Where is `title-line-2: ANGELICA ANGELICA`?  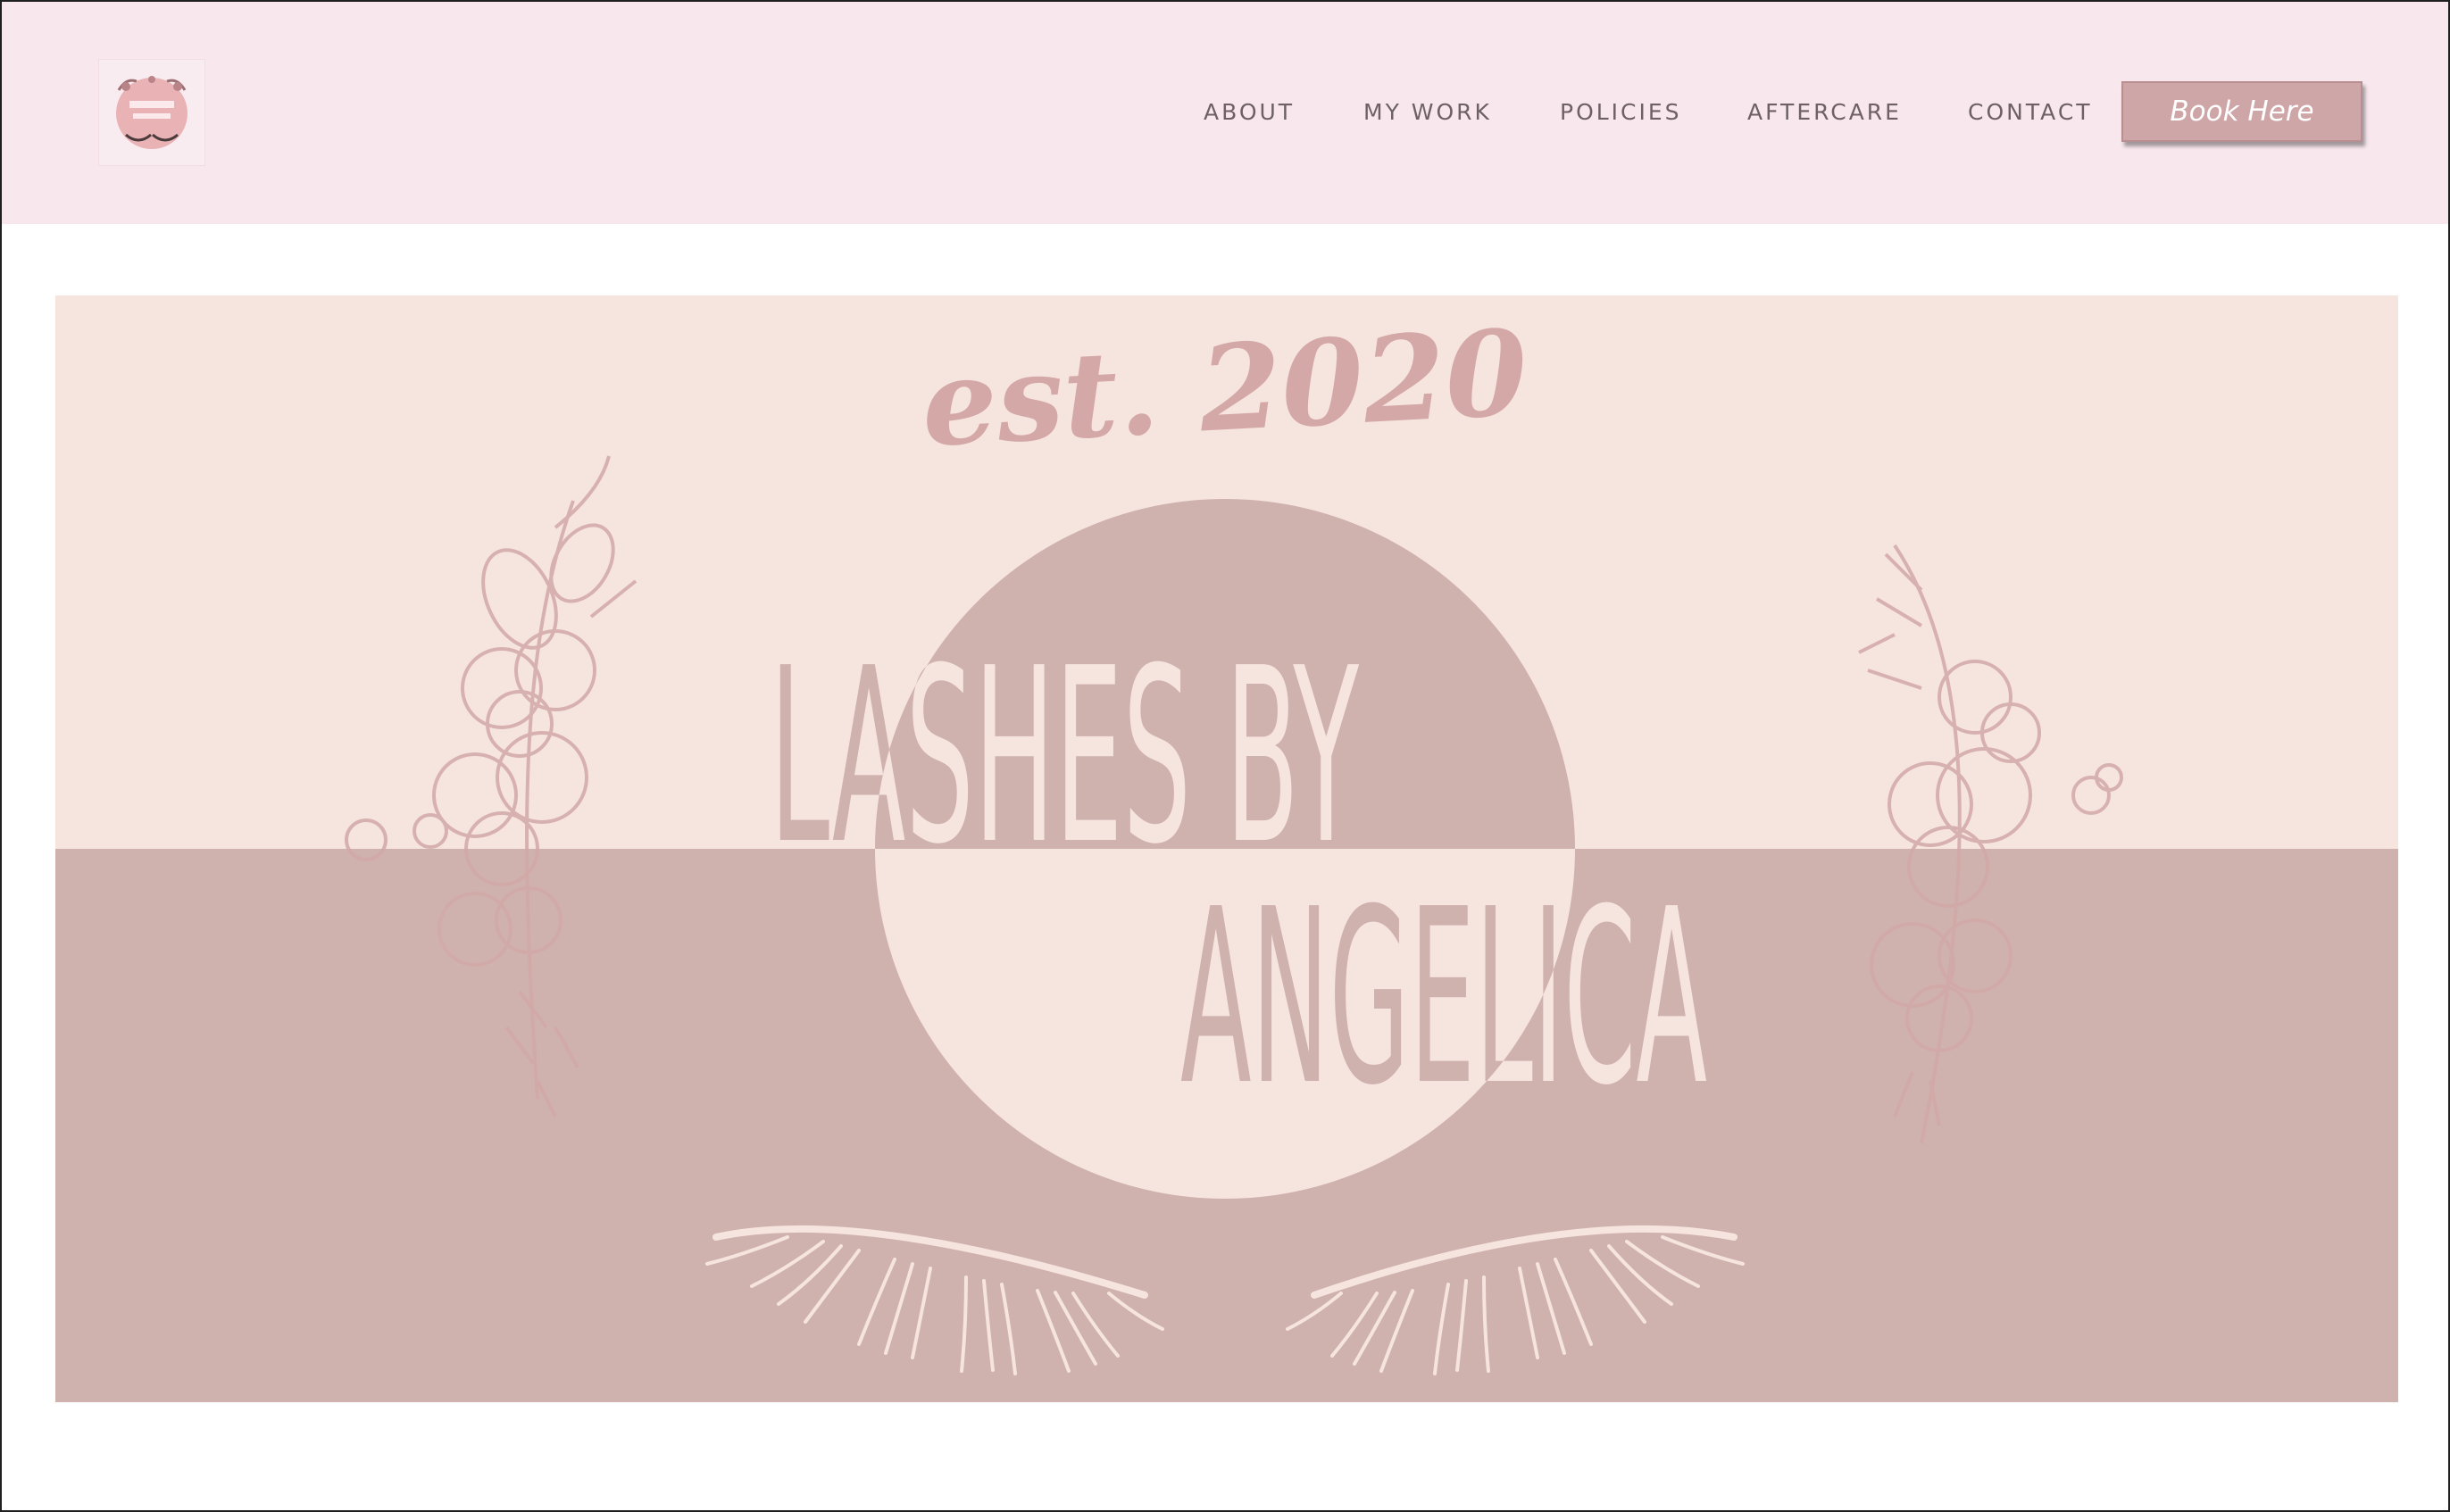 title-line-2: ANGELICA ANGELICA is located at coordinates (1444, 998).